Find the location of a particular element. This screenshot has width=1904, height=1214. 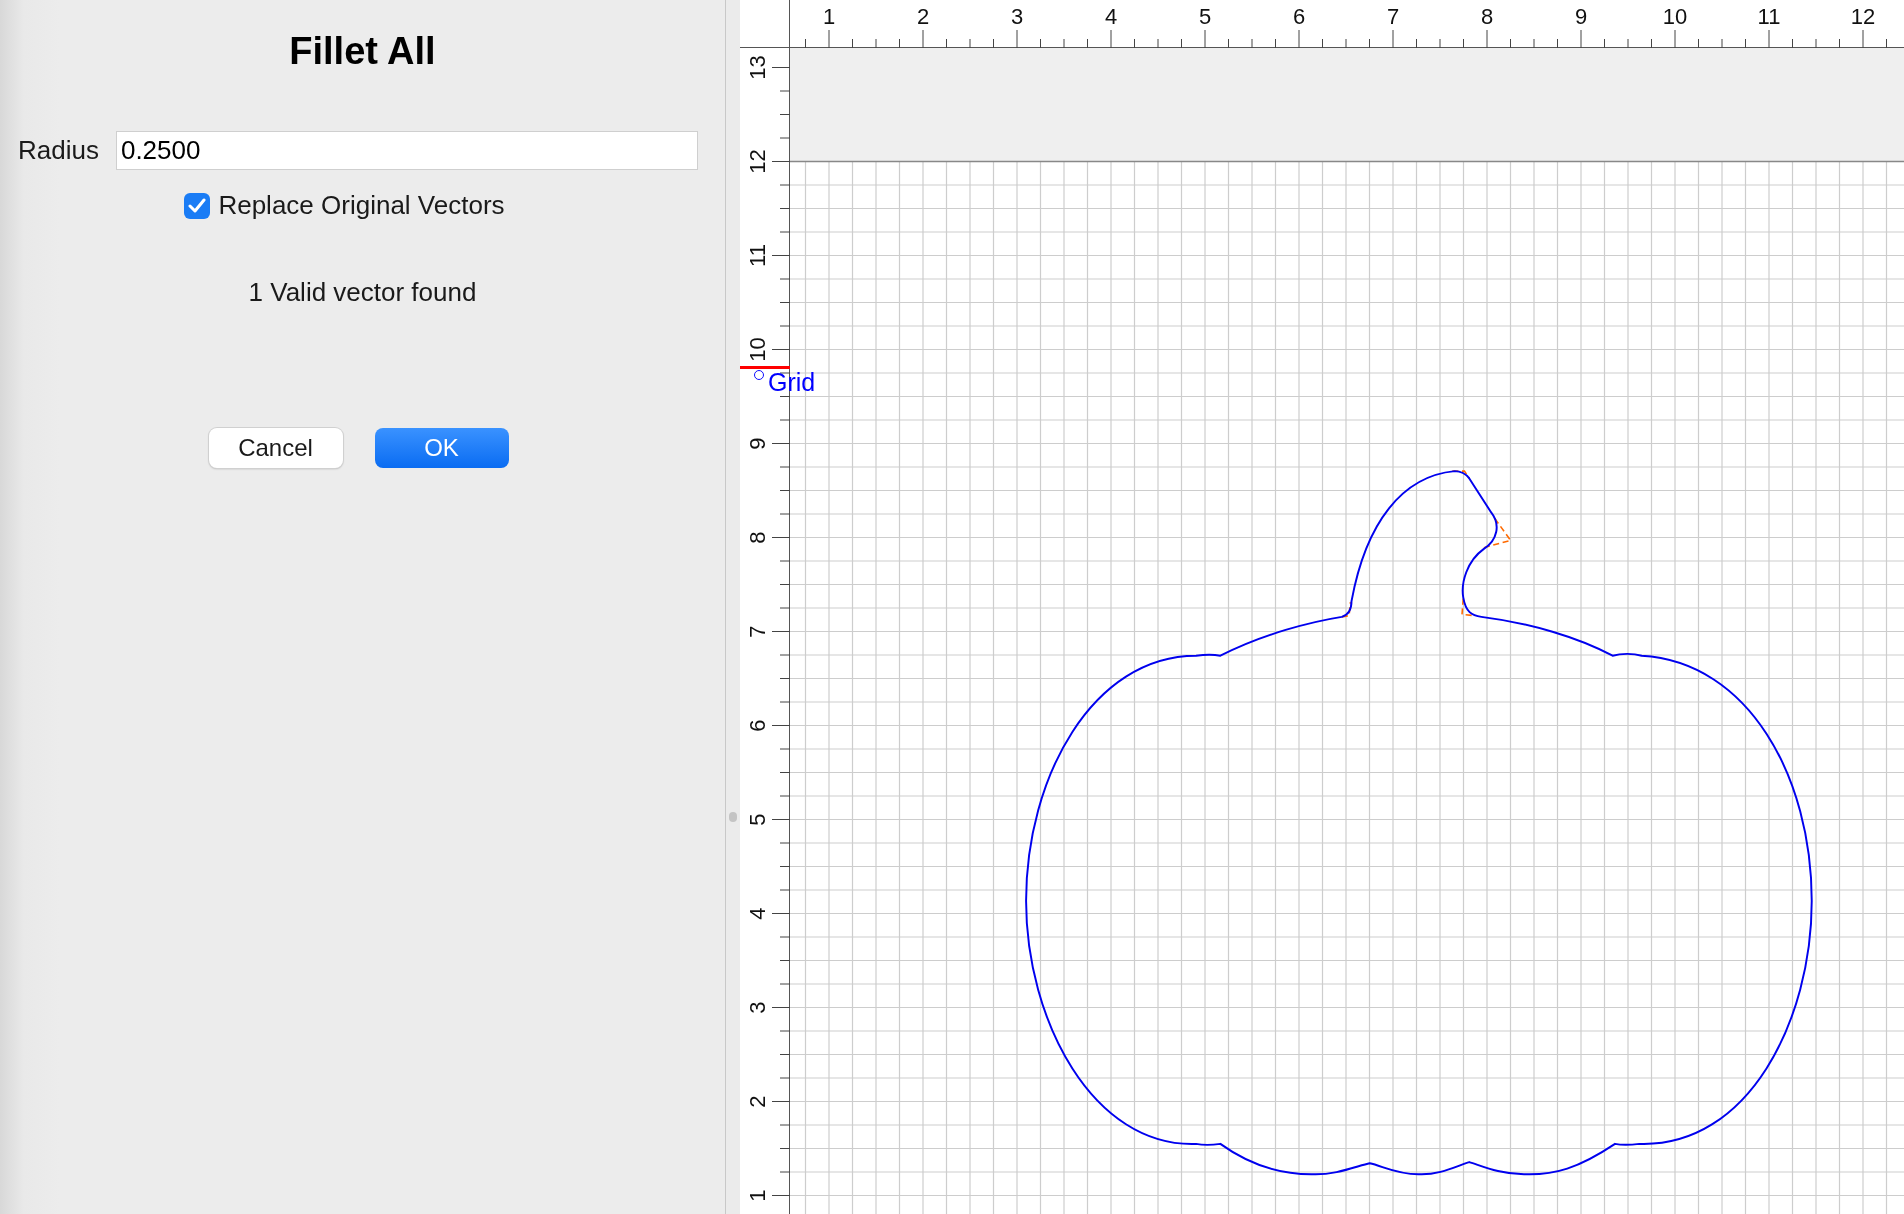

ruler-label: 13 is located at coordinates (757, 67).